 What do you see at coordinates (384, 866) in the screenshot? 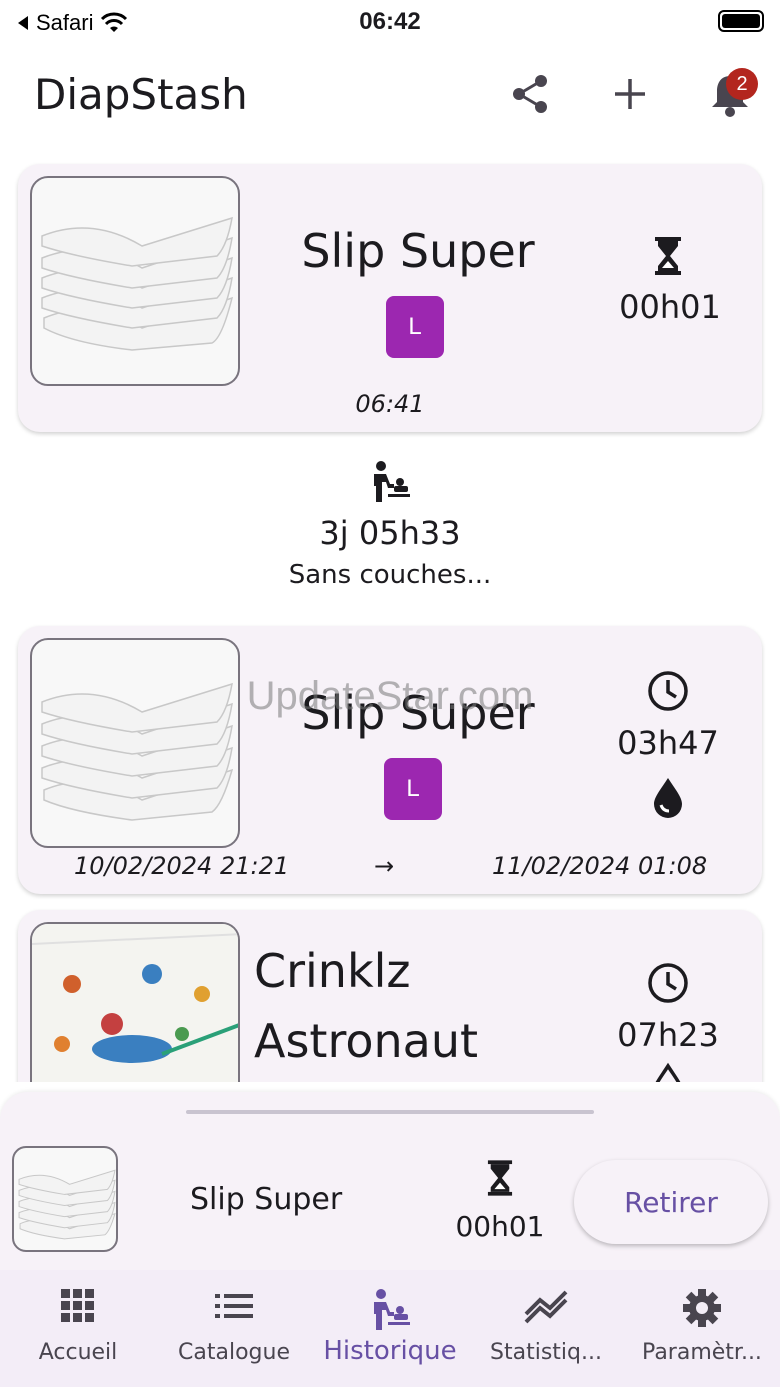
I see `date-arrow: →` at bounding box center [384, 866].